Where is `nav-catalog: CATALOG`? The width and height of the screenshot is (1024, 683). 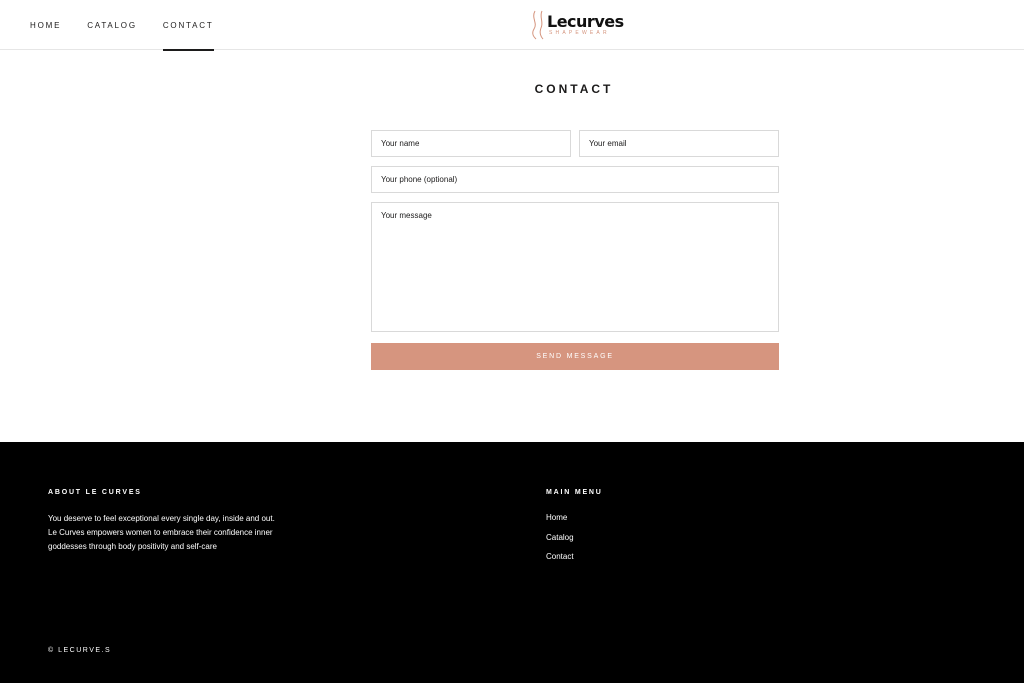 nav-catalog: CATALOG is located at coordinates (112, 25).